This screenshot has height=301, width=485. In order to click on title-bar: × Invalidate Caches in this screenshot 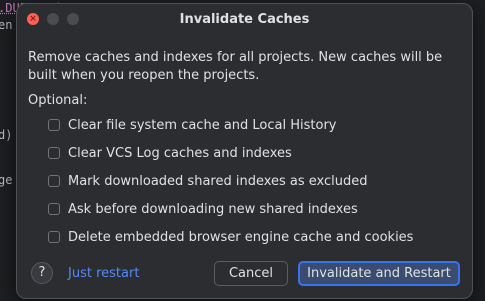, I will do `click(244, 19)`.